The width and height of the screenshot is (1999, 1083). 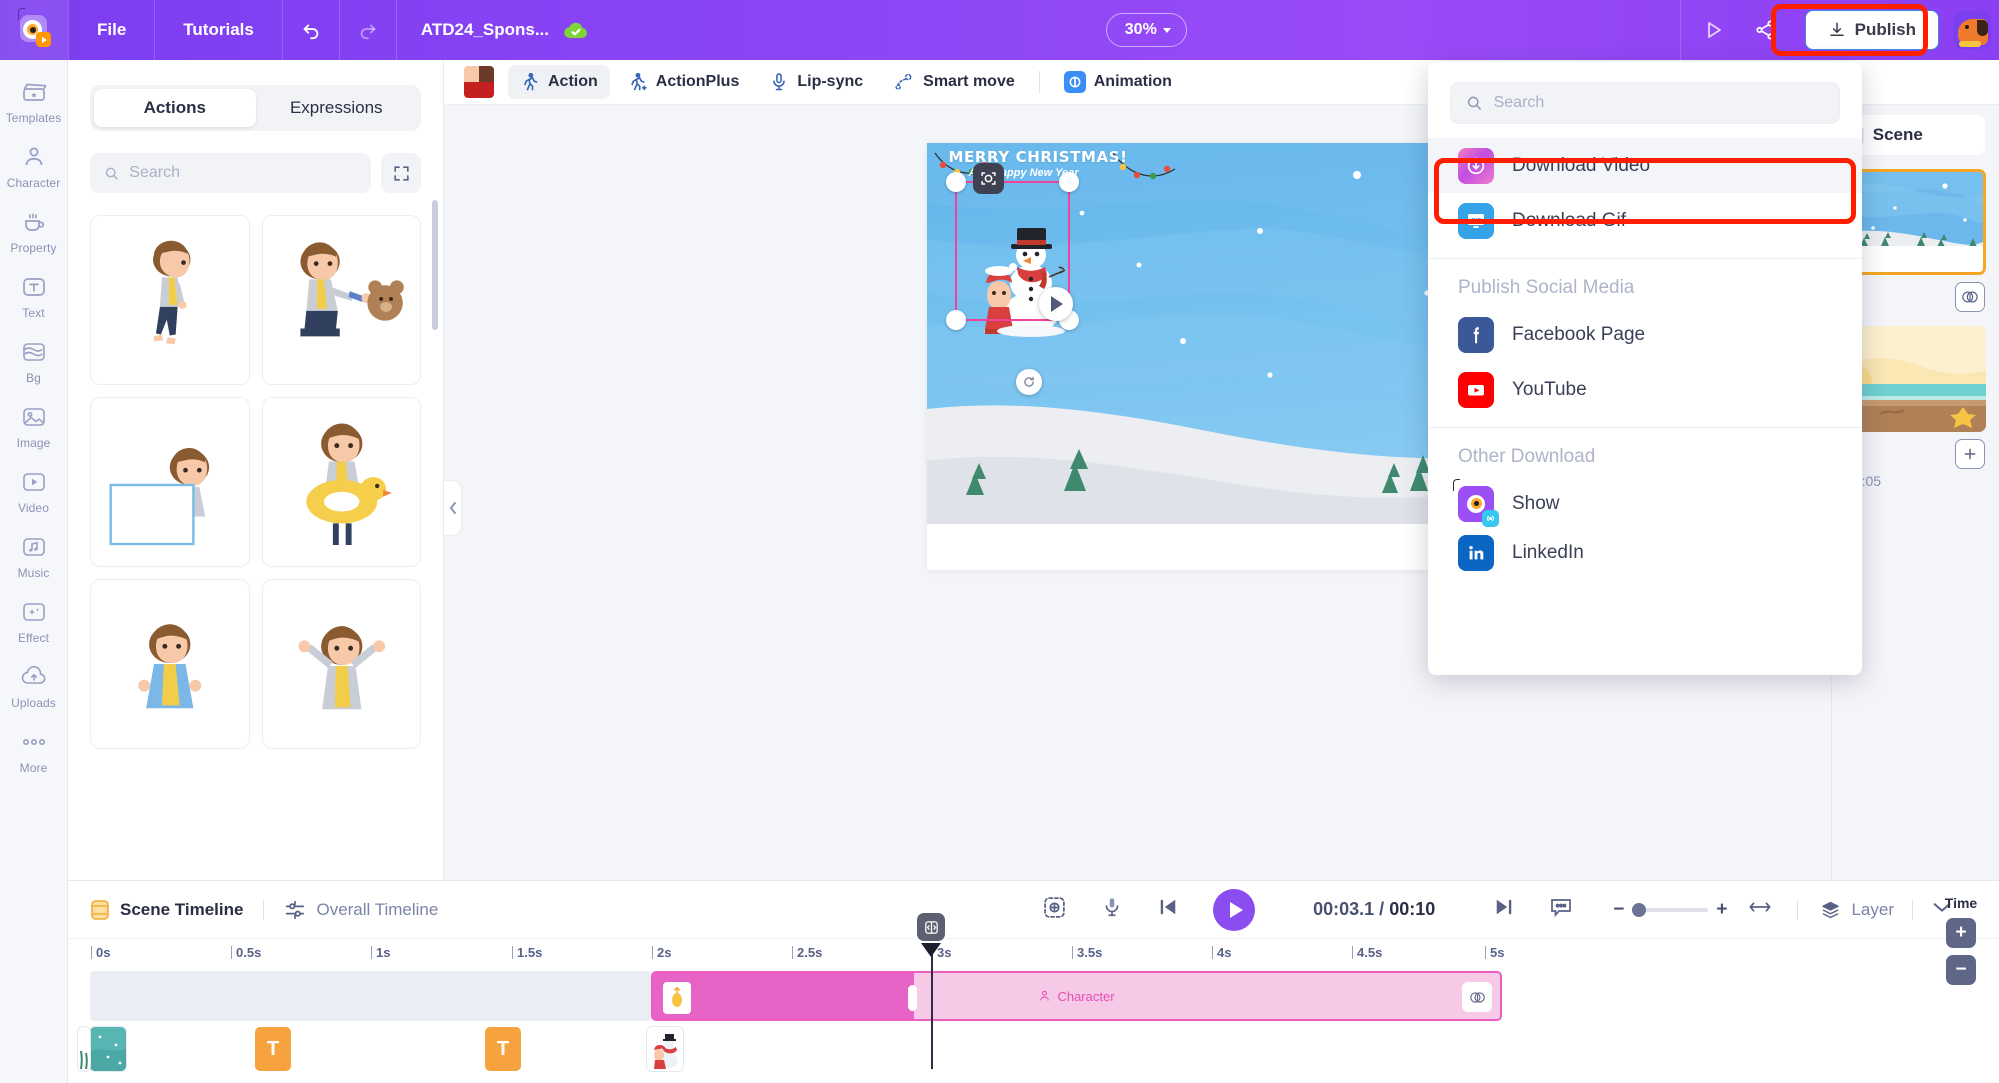 I want to click on tab-actions: Actions, so click(x=175, y=108).